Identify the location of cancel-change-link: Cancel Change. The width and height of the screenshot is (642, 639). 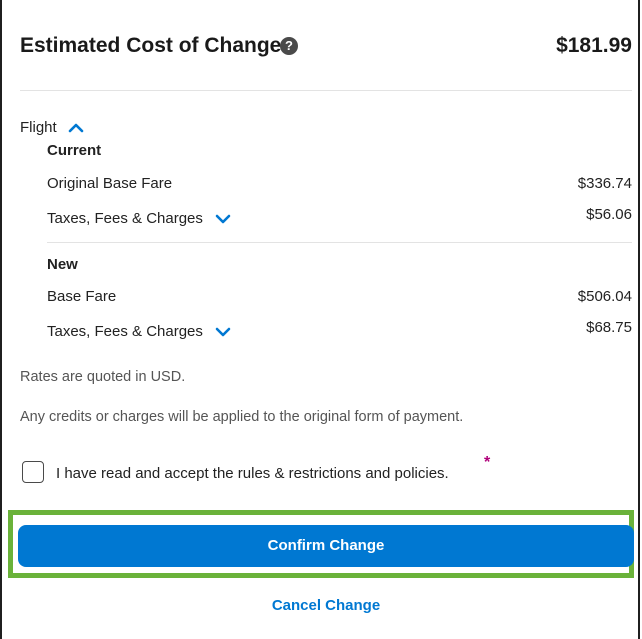
(321, 605).